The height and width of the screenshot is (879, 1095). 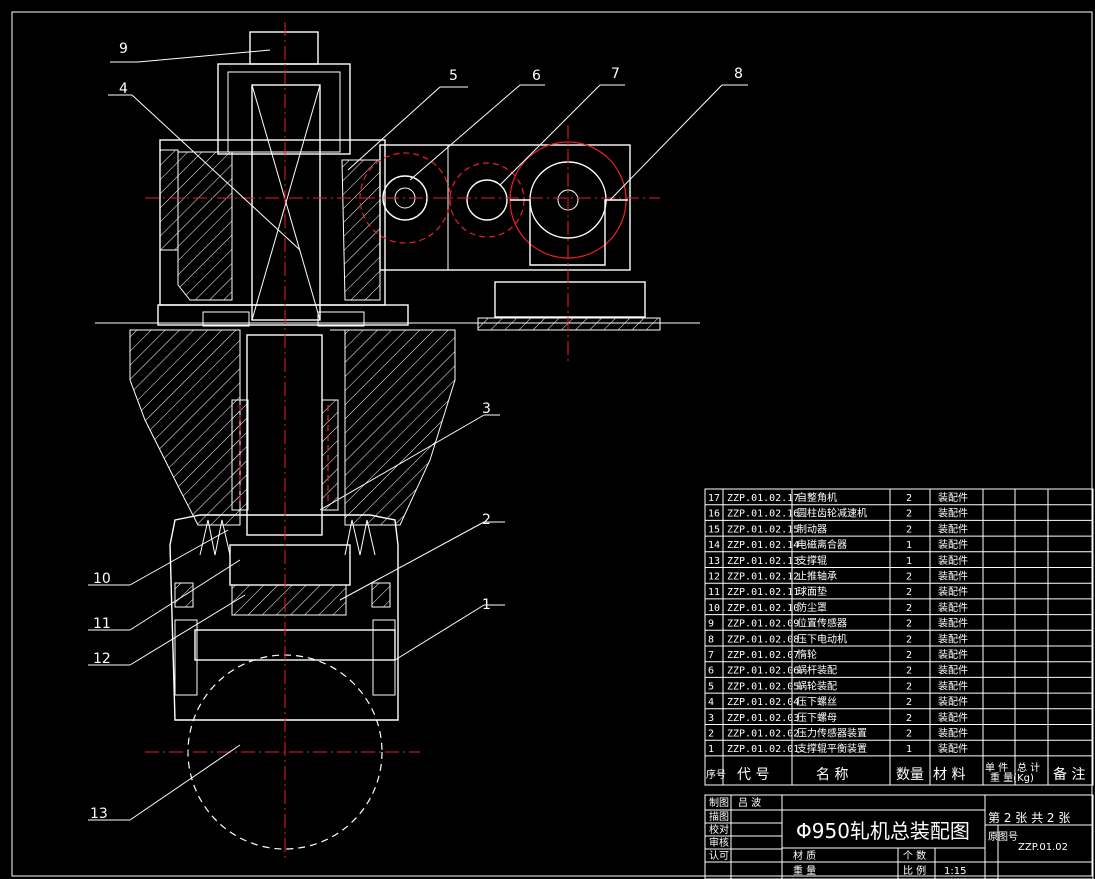 What do you see at coordinates (822, 638) in the screenshot?
I see `cell-name: 压下电动机` at bounding box center [822, 638].